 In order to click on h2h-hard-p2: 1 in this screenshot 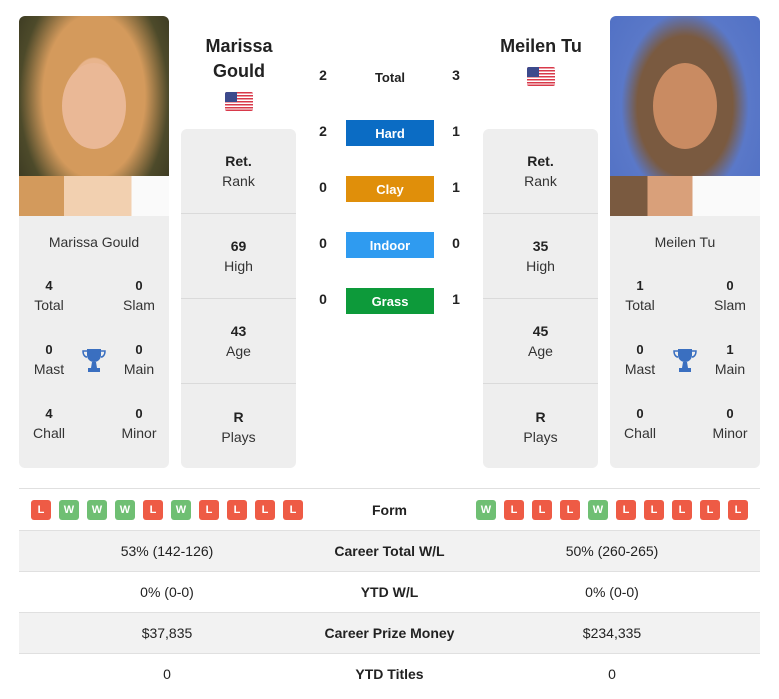, I will do `click(456, 131)`.